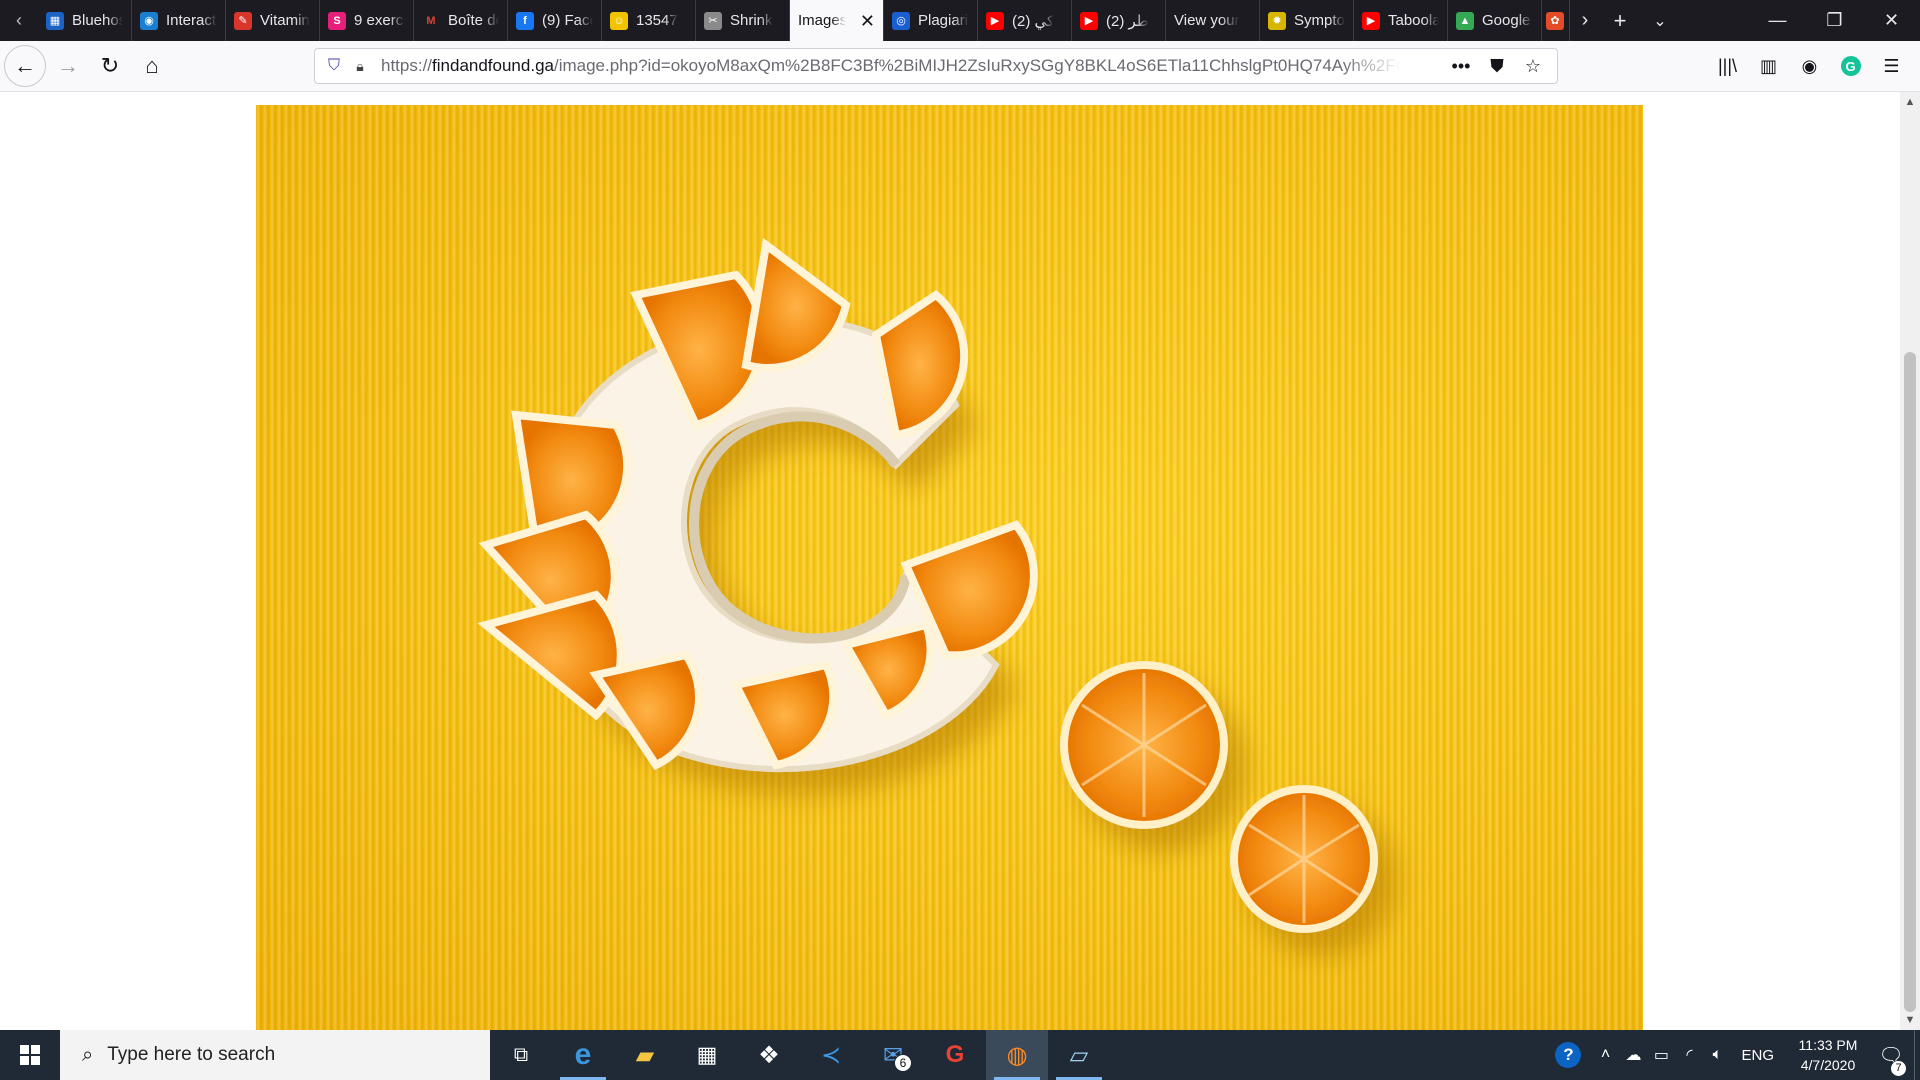 The image size is (1920, 1080). Describe the element at coordinates (1714, 20) in the screenshot. I see `tab-strip-spacer` at that location.